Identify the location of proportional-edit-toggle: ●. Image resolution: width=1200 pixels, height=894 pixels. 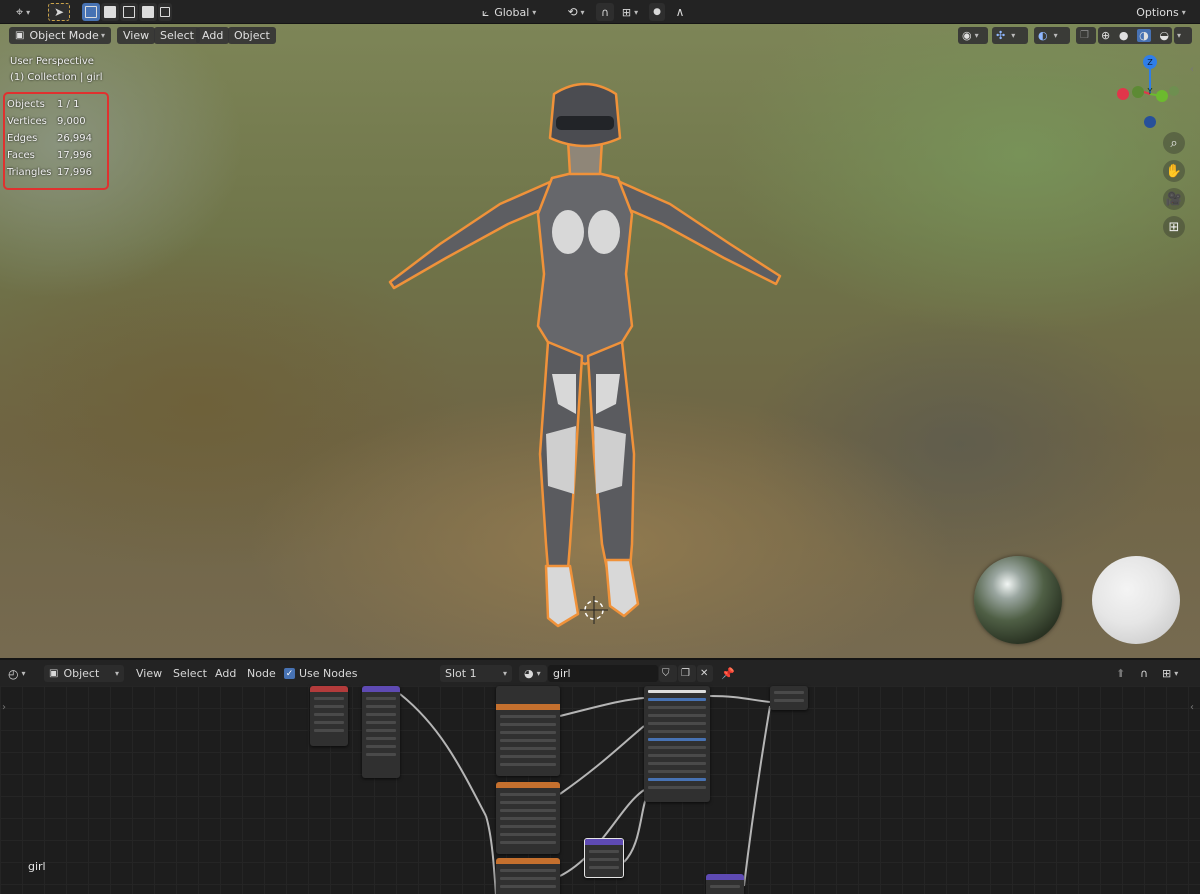
(657, 12).